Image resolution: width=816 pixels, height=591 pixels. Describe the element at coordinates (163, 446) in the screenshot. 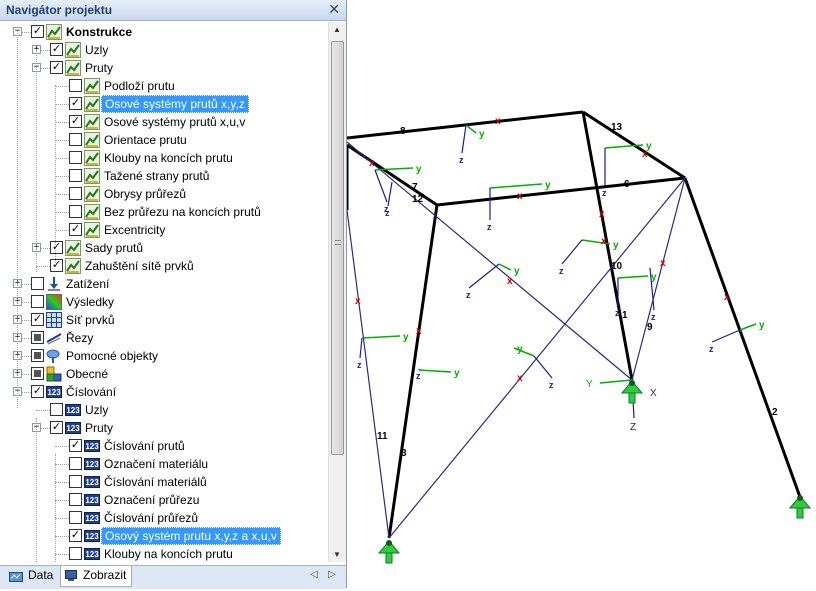

I see `tree-item-cislovani-prutu: ✓ 123 Číslování prutů` at that location.